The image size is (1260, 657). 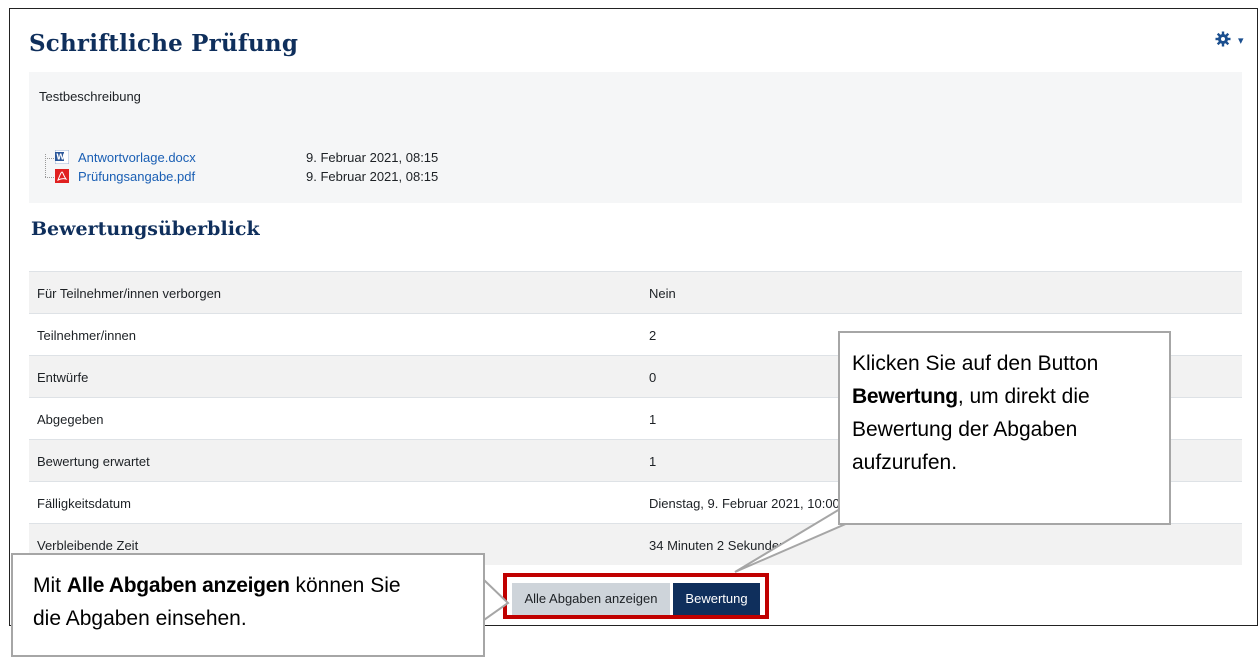 What do you see at coordinates (345, 585) in the screenshot?
I see `callout-text: können Sie` at bounding box center [345, 585].